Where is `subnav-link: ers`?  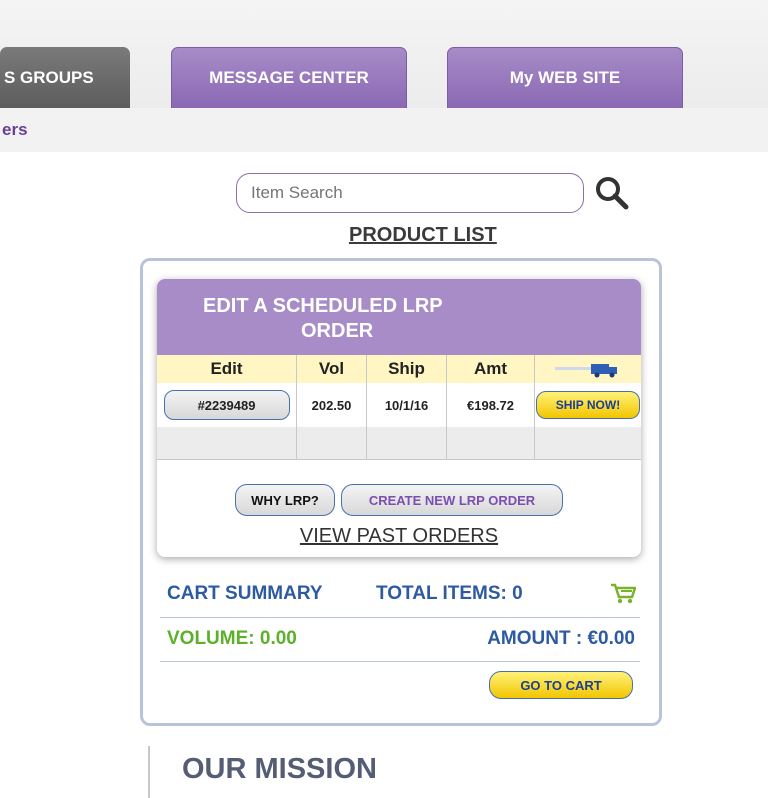 subnav-link: ers is located at coordinates (15, 130).